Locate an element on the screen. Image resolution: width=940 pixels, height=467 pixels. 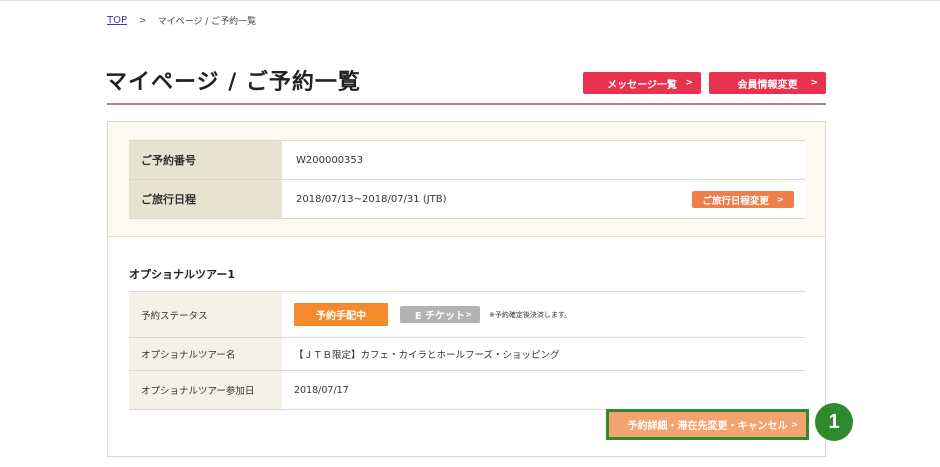
eticket-note: ※予約確定後決済します。 is located at coordinates (530, 314).